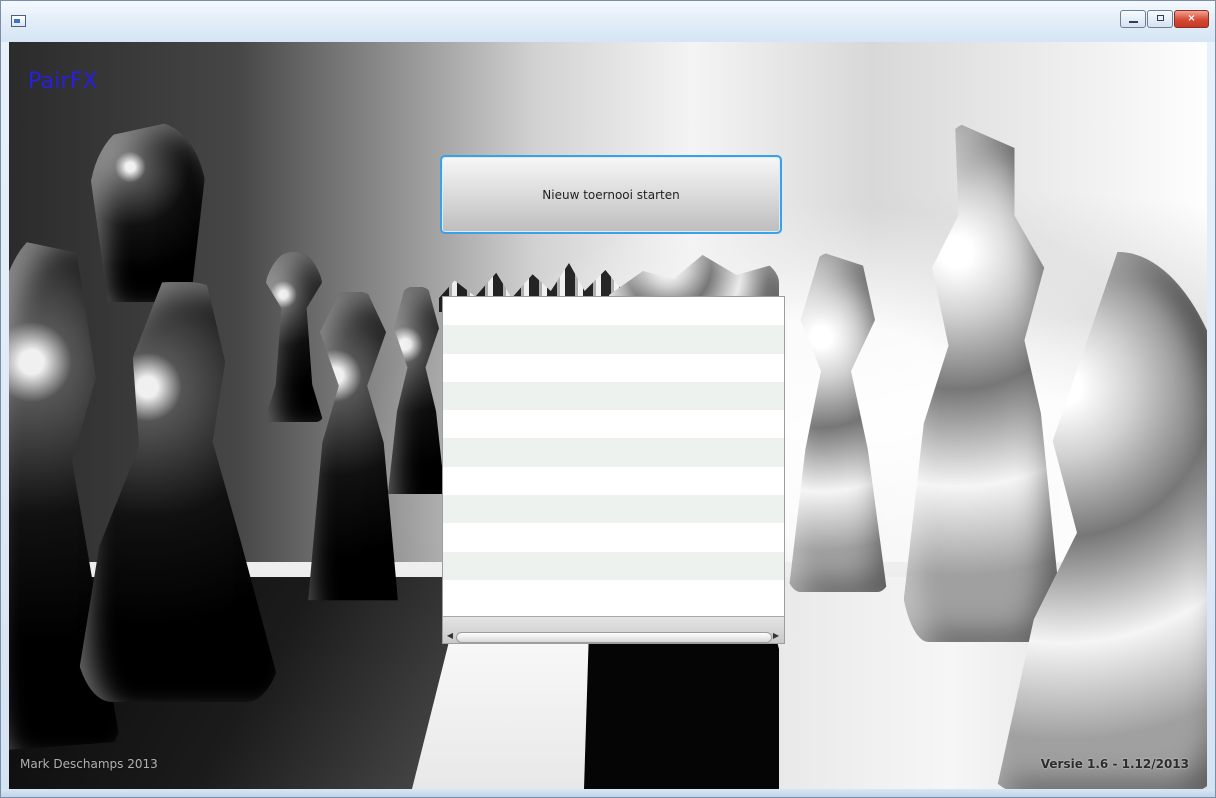 The width and height of the screenshot is (1216, 798). I want to click on dark-king-piece-top, so click(148, 212).